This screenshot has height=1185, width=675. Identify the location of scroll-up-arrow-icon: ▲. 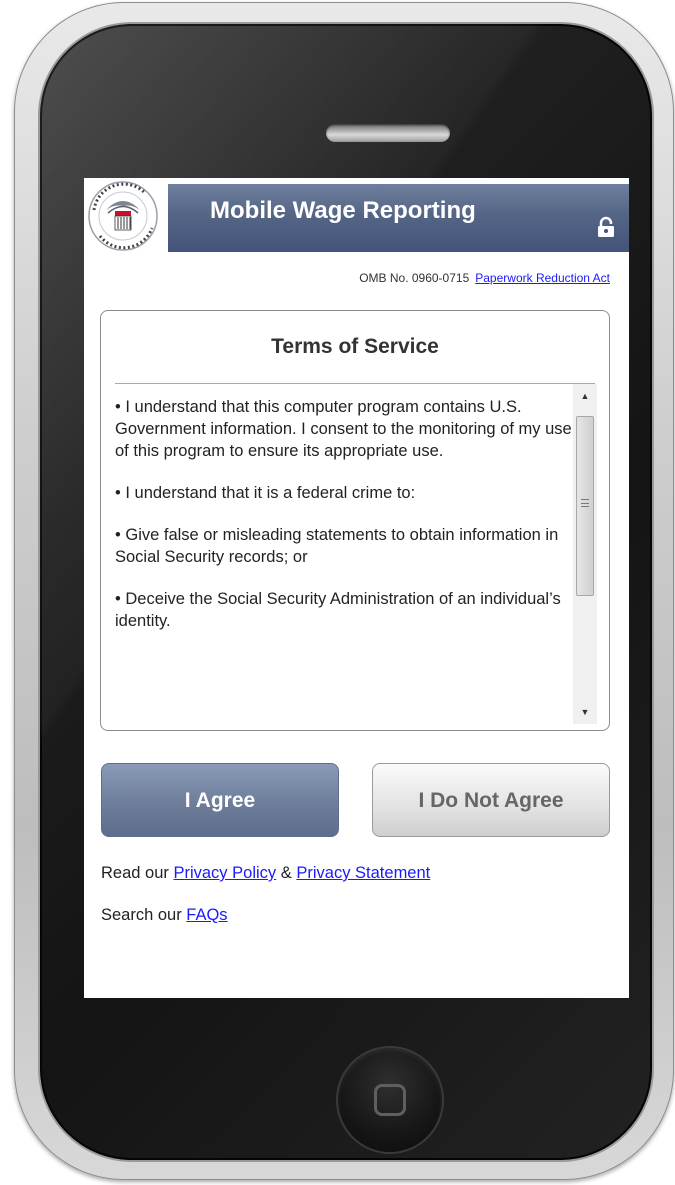
(585, 396).